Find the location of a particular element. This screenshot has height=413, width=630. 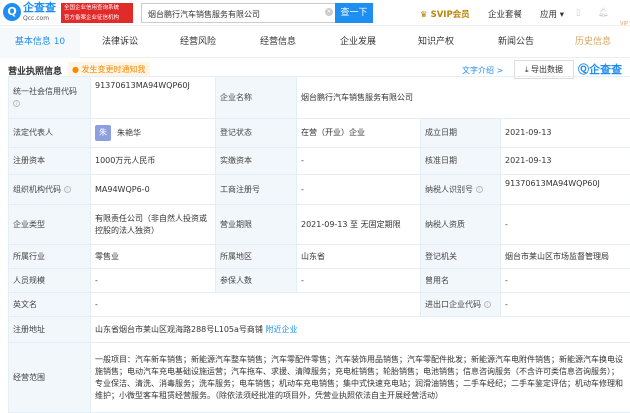

value-credit-code: 91370613MA94WQP60J is located at coordinates (153, 98).